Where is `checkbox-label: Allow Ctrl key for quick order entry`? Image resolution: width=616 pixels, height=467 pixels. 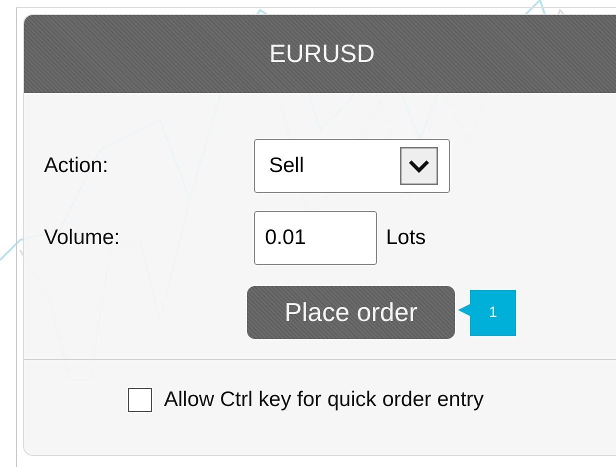 checkbox-label: Allow Ctrl key for quick order entry is located at coordinates (324, 400).